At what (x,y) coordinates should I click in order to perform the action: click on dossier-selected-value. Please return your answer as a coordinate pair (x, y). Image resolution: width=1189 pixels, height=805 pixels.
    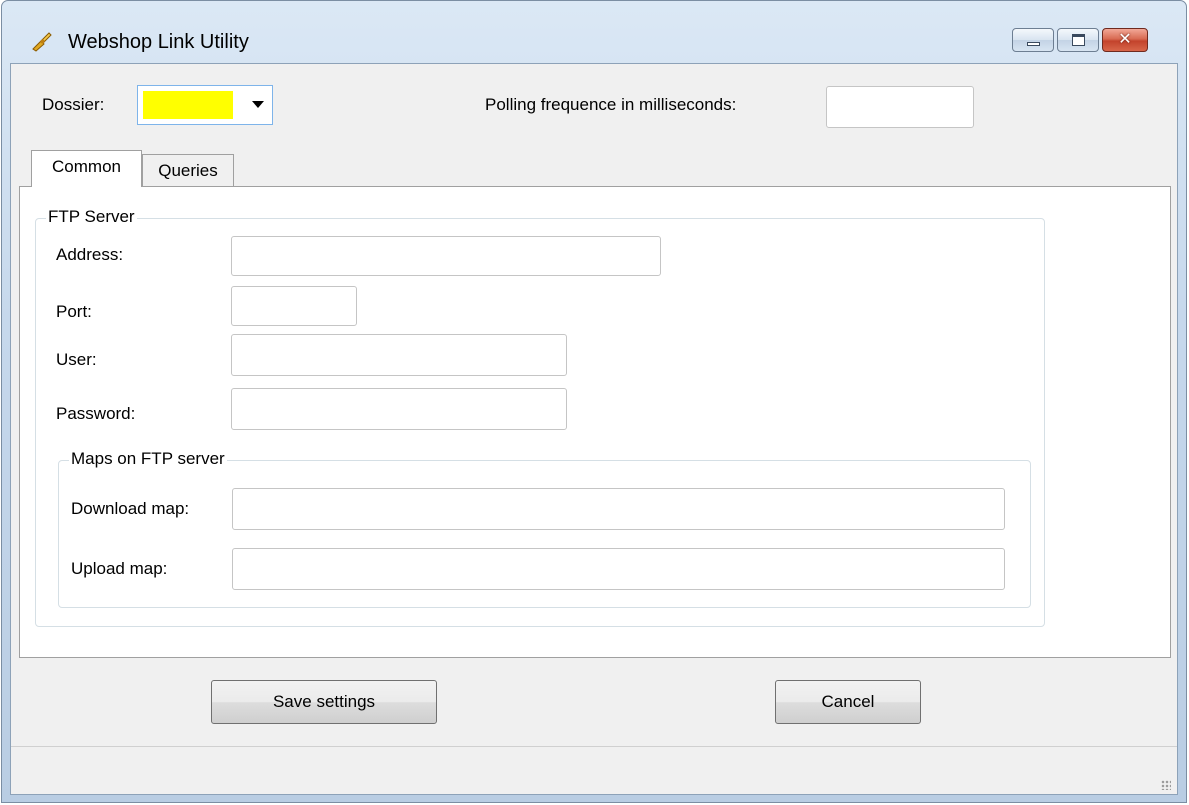
    Looking at the image, I should click on (188, 105).